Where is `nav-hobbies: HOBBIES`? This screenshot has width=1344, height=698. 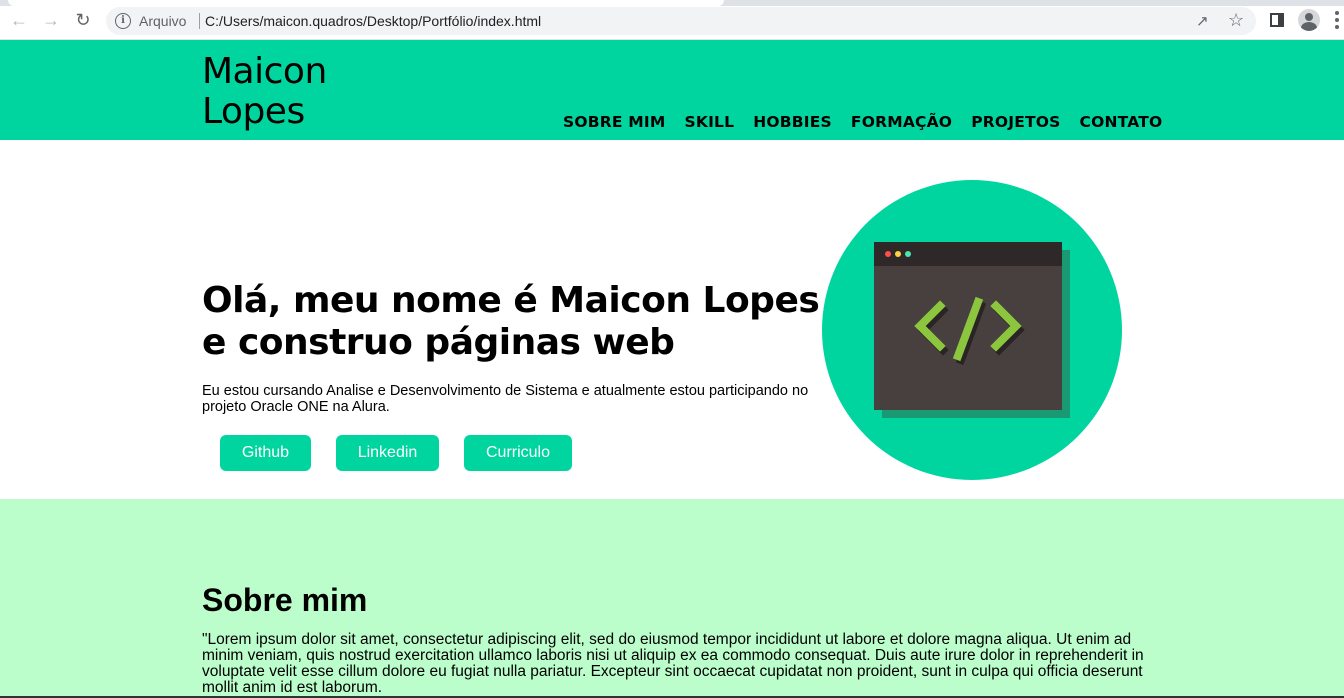 nav-hobbies: HOBBIES is located at coordinates (792, 122).